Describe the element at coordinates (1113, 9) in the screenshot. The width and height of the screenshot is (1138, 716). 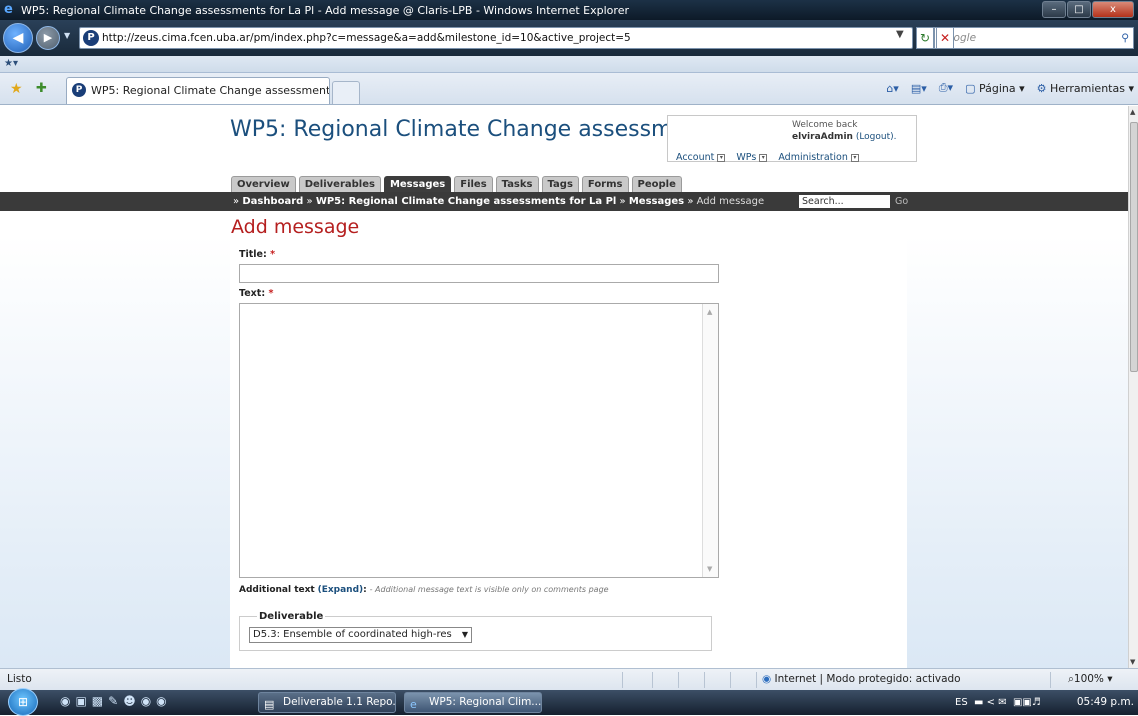
I see `close-button: x` at that location.